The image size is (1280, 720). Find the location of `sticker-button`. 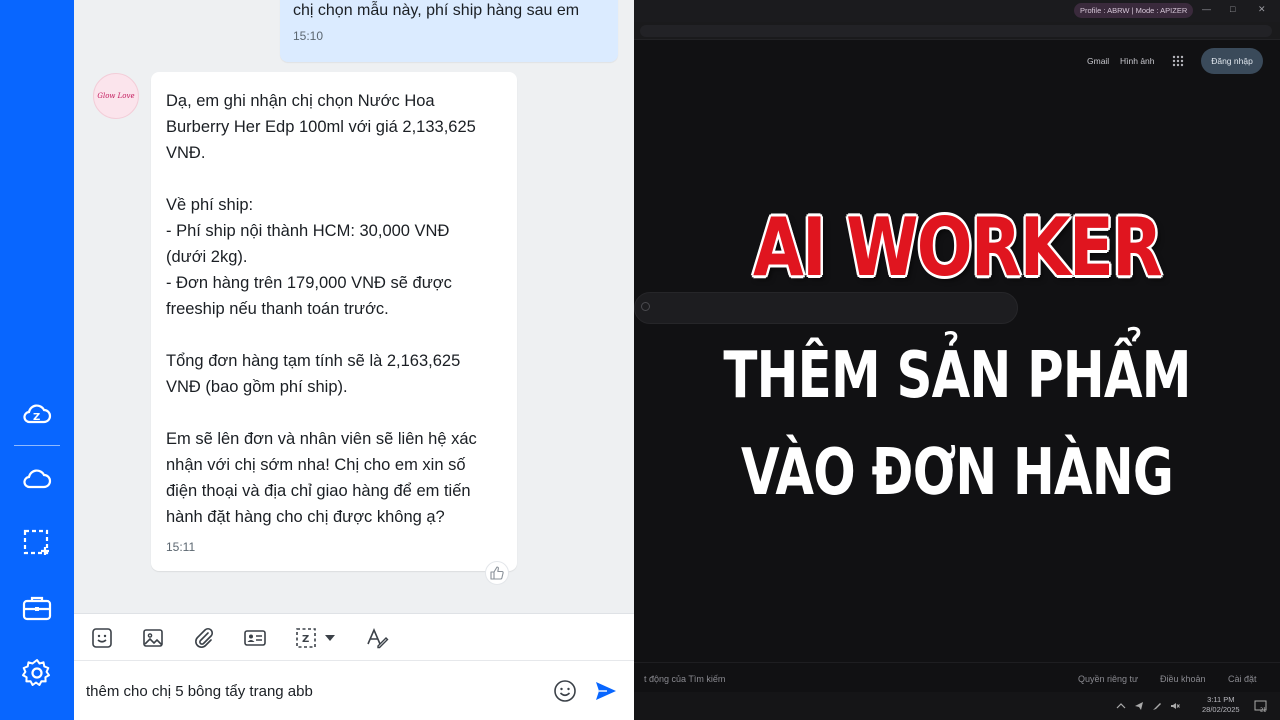

sticker-button is located at coordinates (102, 638).